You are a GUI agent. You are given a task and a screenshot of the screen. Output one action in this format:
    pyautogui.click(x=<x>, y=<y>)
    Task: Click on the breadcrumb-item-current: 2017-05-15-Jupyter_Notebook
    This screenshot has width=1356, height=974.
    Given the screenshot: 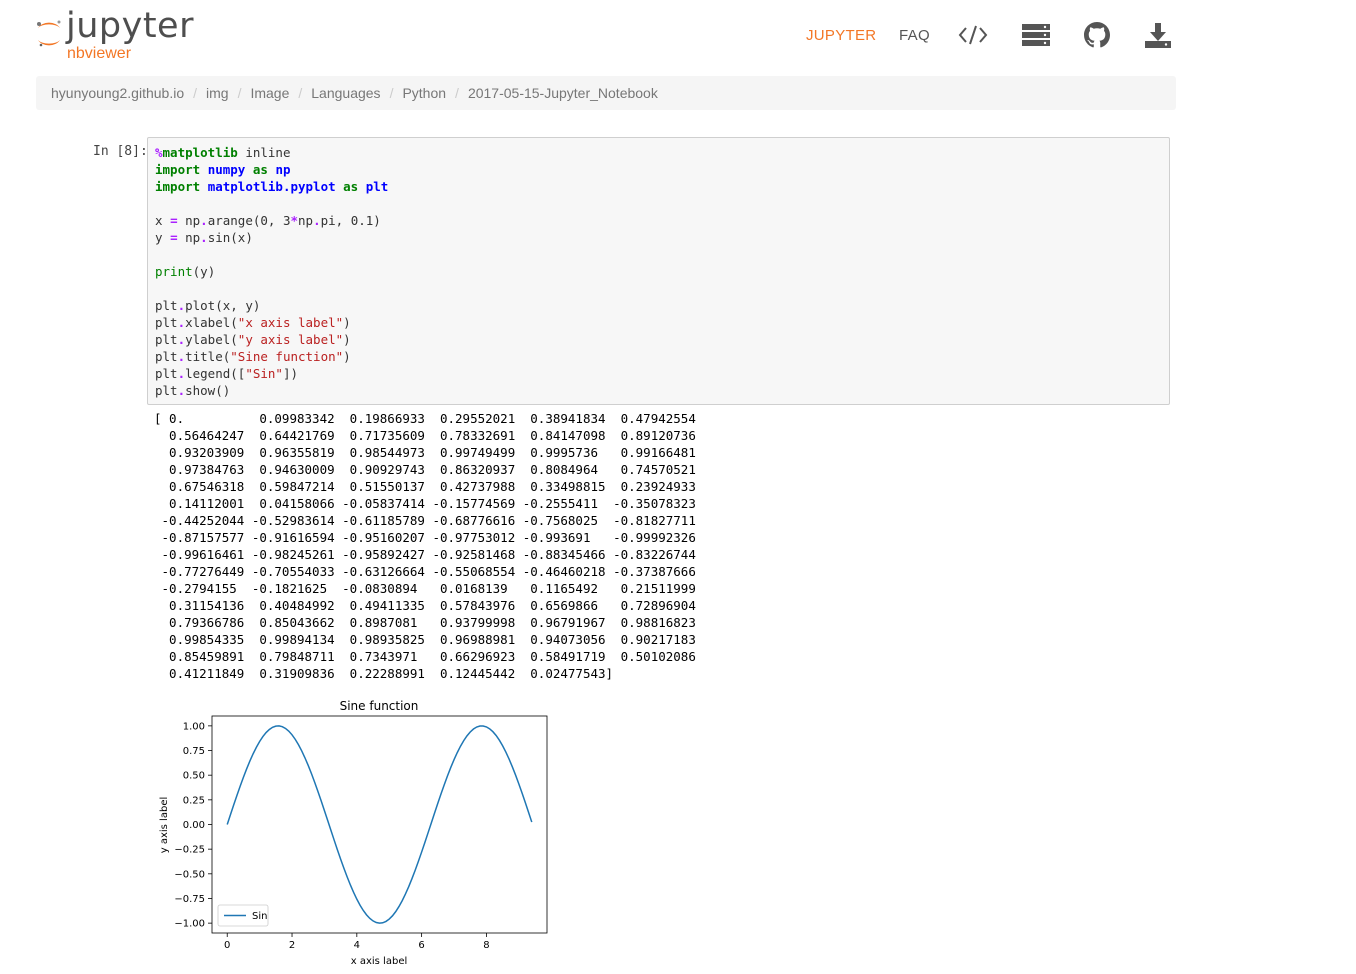 What is the action you would take?
    pyautogui.click(x=563, y=93)
    